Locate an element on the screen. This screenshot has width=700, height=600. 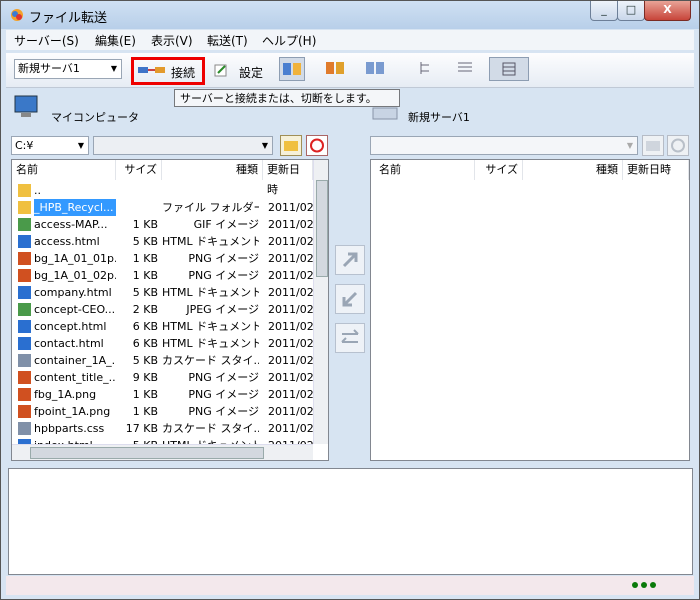
table-row: hpbparts.css 17 KB カスケード スタイ... 2011/02 is located at coordinates (162, 428).